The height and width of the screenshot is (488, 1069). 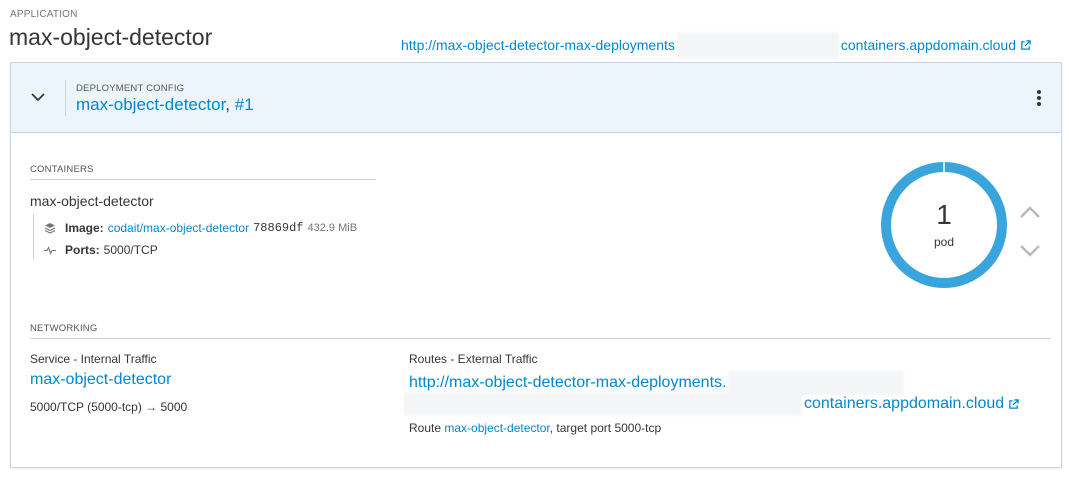 What do you see at coordinates (100, 380) in the screenshot?
I see `service-name-link: max-object-detector` at bounding box center [100, 380].